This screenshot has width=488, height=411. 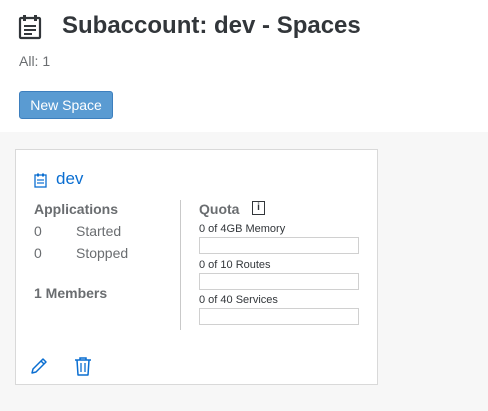 I want to click on stopped-count: 0, so click(x=38, y=253).